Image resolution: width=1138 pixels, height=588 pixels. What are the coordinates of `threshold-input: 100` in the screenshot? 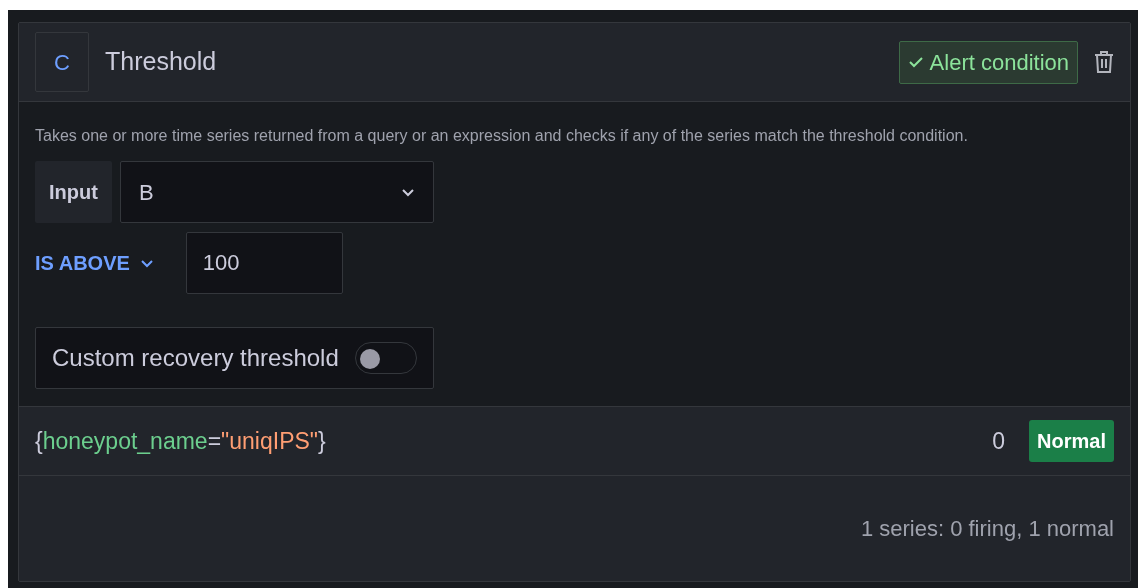 It's located at (264, 263).